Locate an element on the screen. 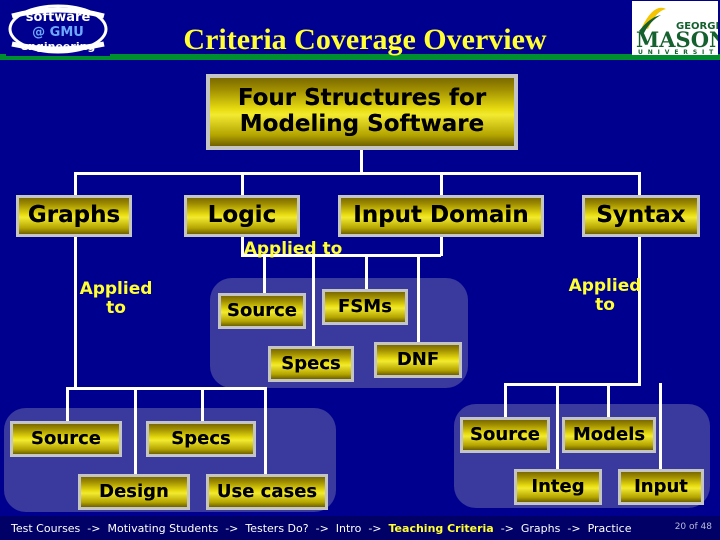 Image resolution: width=720 pixels, height=540 pixels. node-dnf-label: DNF is located at coordinates (418, 359).